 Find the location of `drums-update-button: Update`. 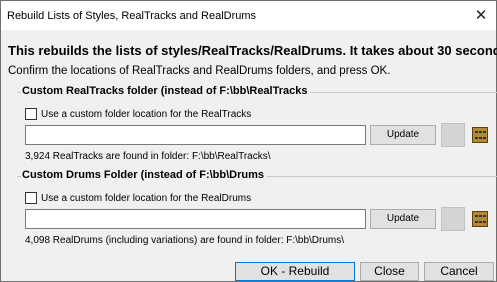

drums-update-button: Update is located at coordinates (403, 219).